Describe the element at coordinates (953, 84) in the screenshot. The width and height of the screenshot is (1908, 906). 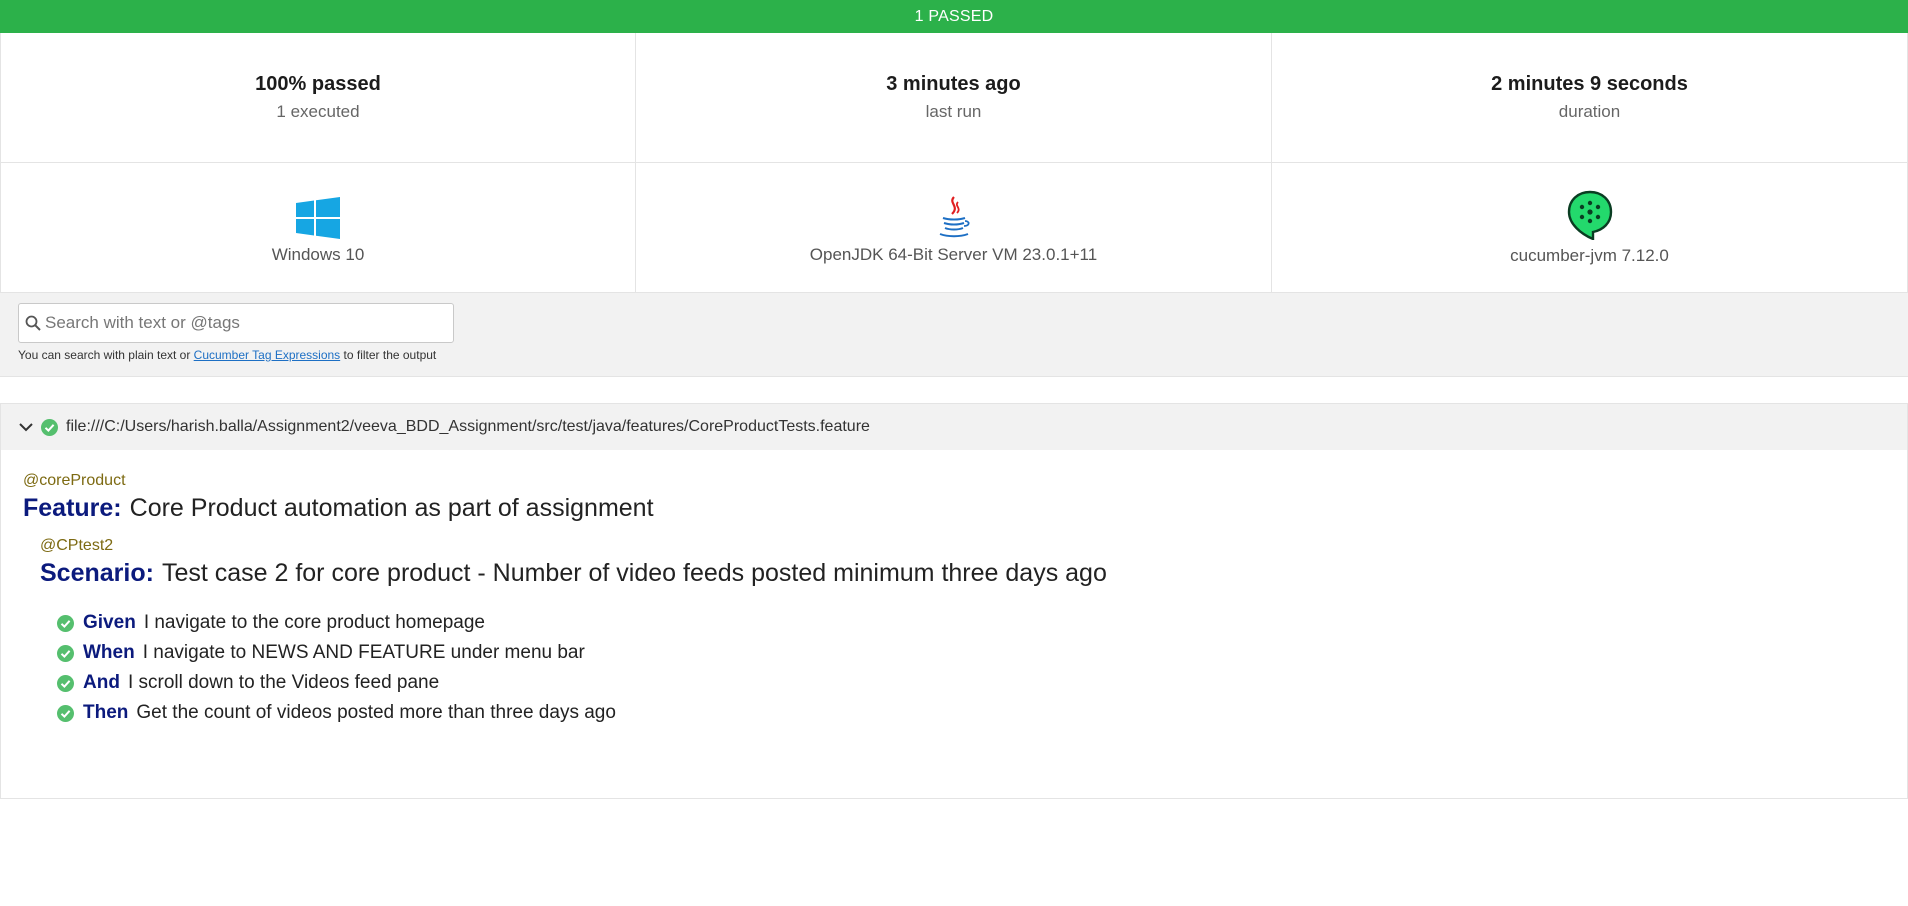
I see `last-run-time: 3 minutes ago` at that location.